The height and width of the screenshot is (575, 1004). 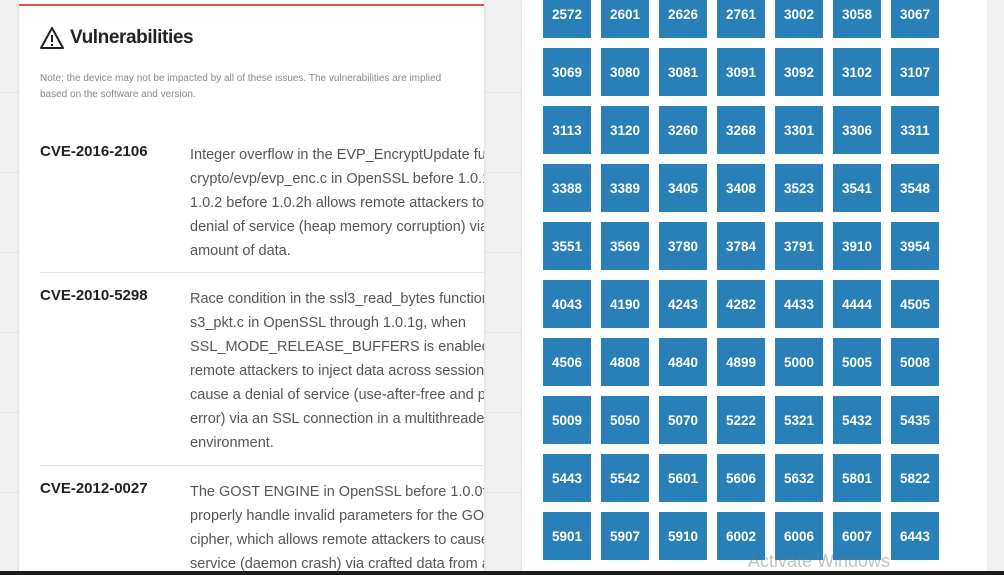 I want to click on port-chip: 3954, so click(x=915, y=246).